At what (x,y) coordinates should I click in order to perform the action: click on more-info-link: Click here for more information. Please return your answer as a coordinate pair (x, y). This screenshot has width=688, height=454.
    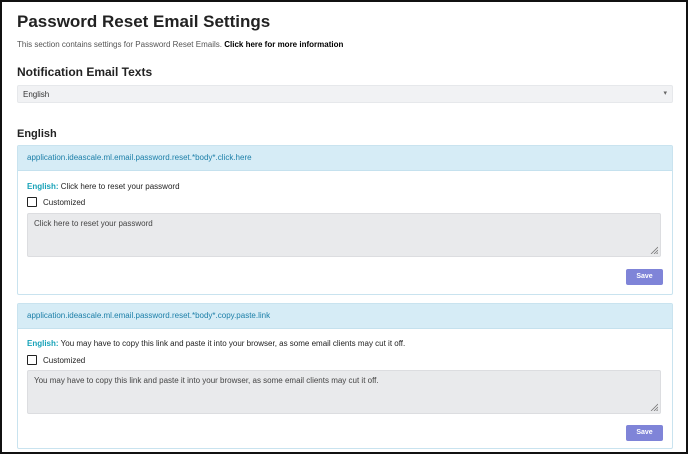
    Looking at the image, I should click on (283, 44).